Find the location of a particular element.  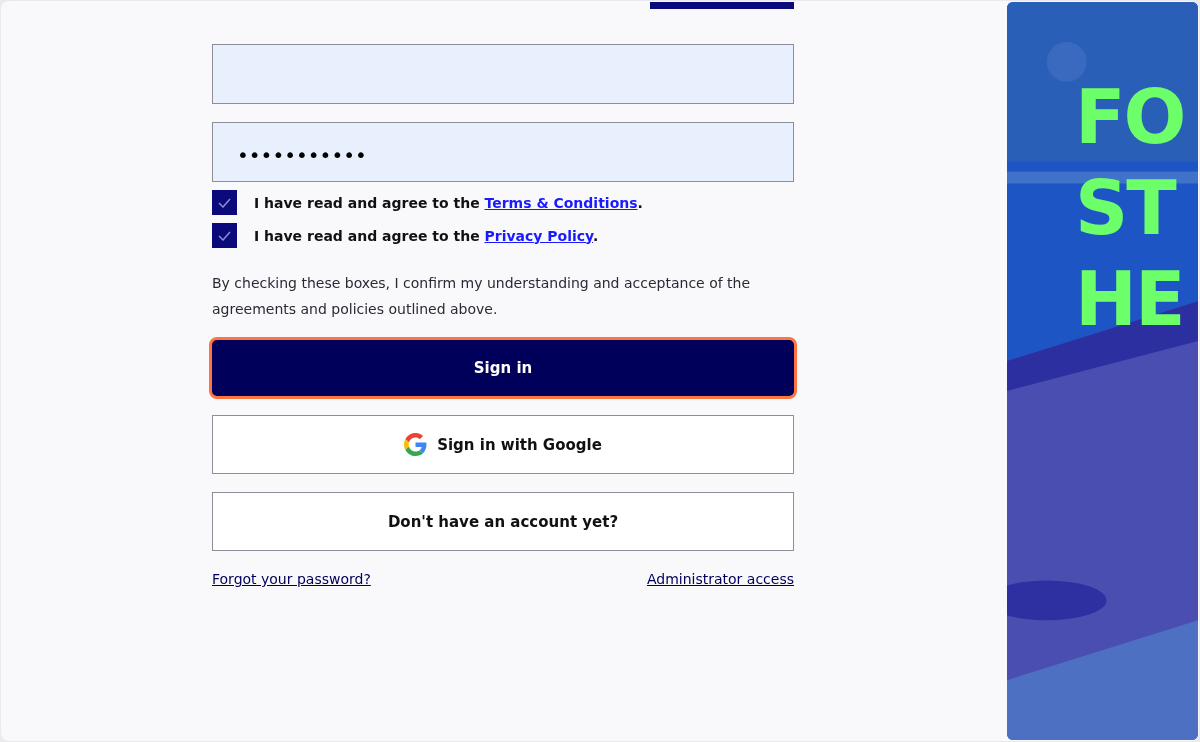

headline-text: ST is located at coordinates (1126, 208).